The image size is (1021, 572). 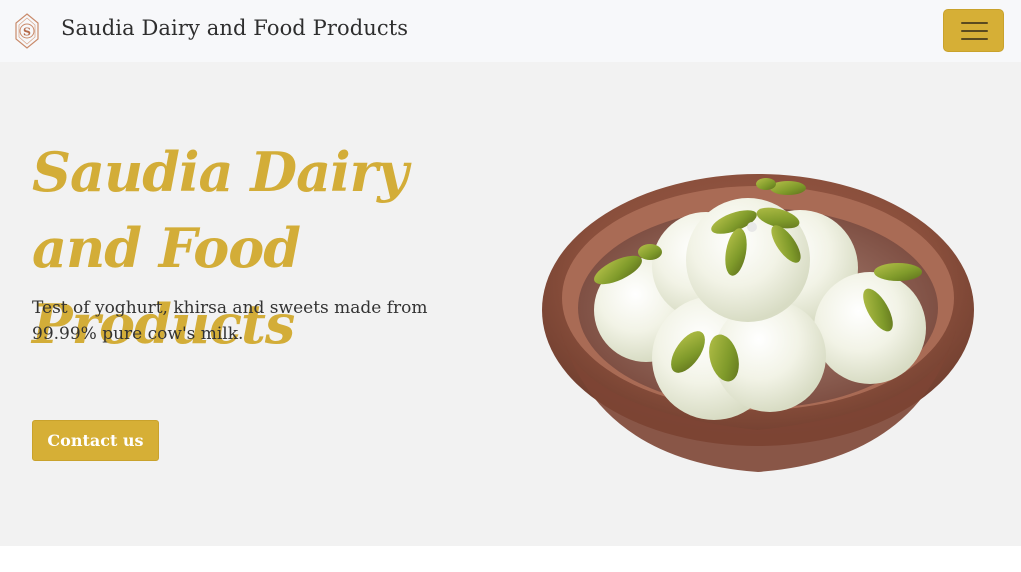 I want to click on navbar: S Saudia Dairy and Food Products, so click(x=510, y=31).